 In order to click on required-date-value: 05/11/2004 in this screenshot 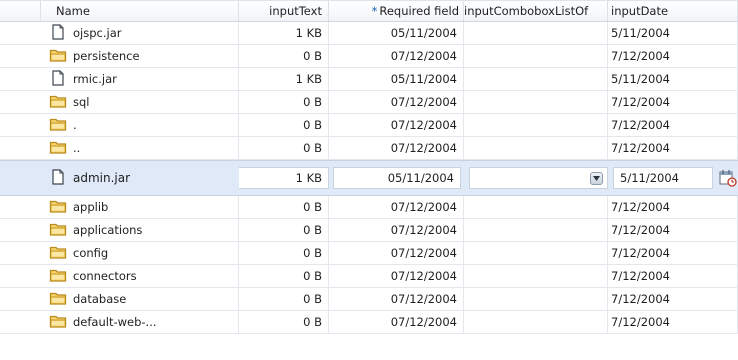, I will do `click(423, 79)`.